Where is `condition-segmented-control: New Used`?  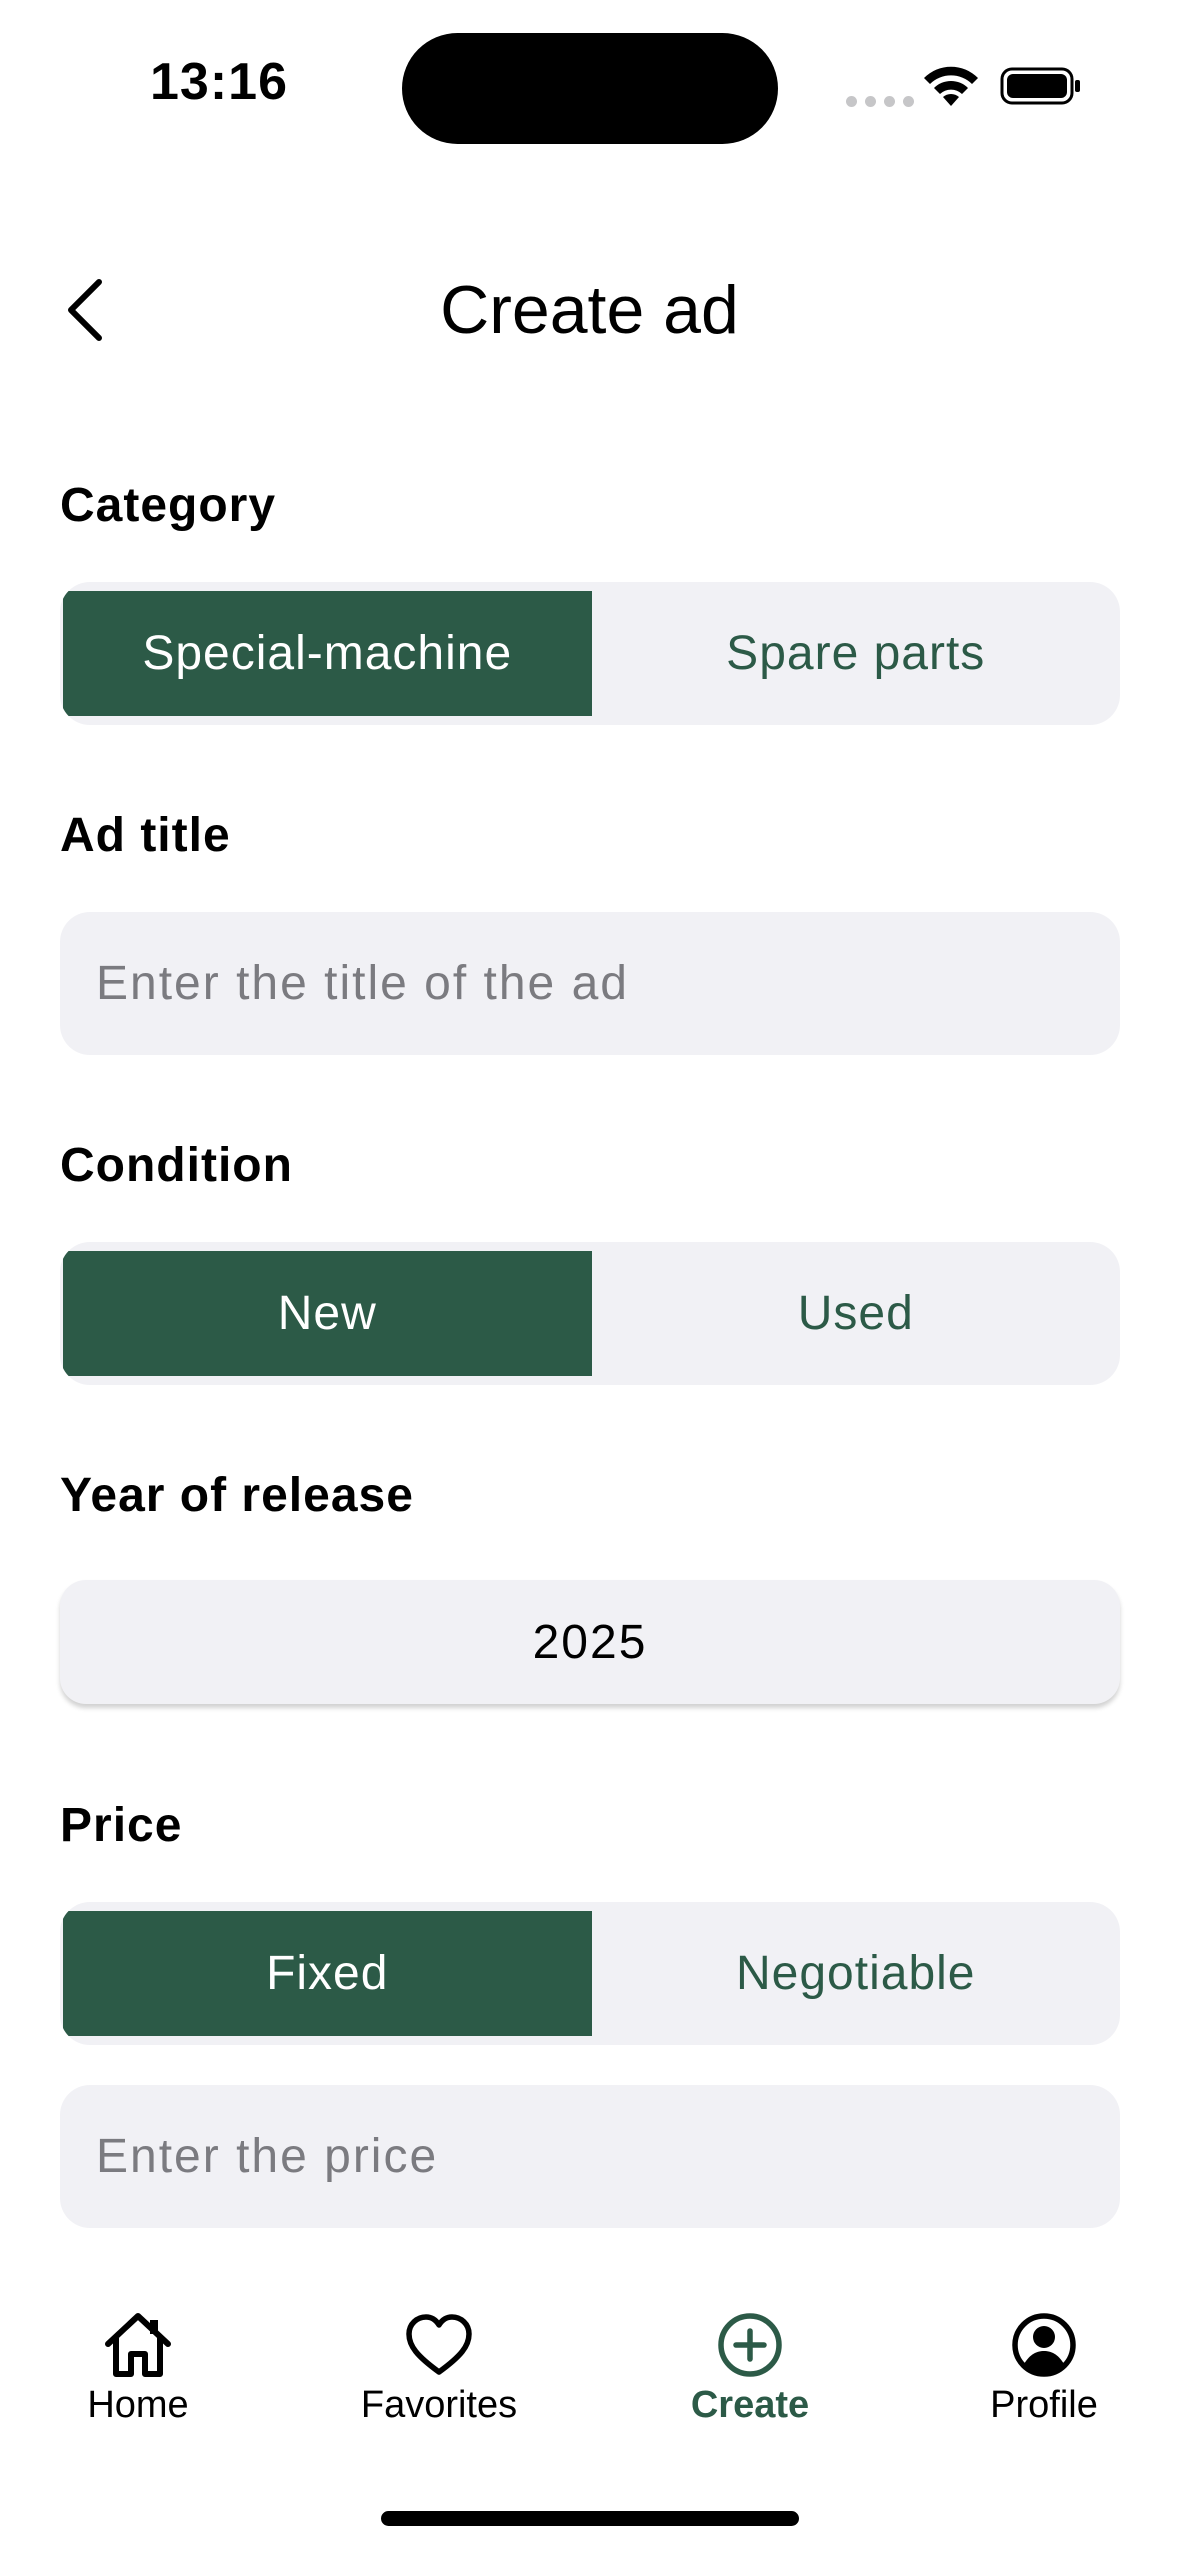
condition-segmented-control: New Used is located at coordinates (590, 1313).